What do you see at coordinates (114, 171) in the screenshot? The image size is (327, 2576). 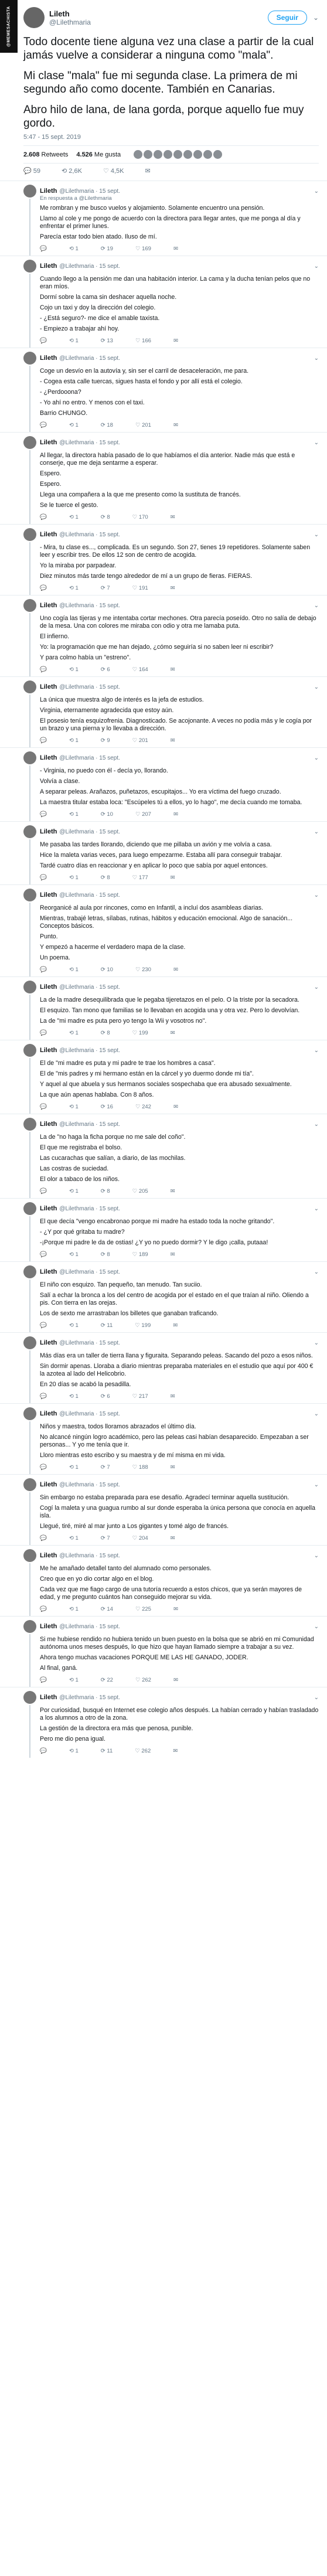 I see `like-button: ♡ 4,5K` at bounding box center [114, 171].